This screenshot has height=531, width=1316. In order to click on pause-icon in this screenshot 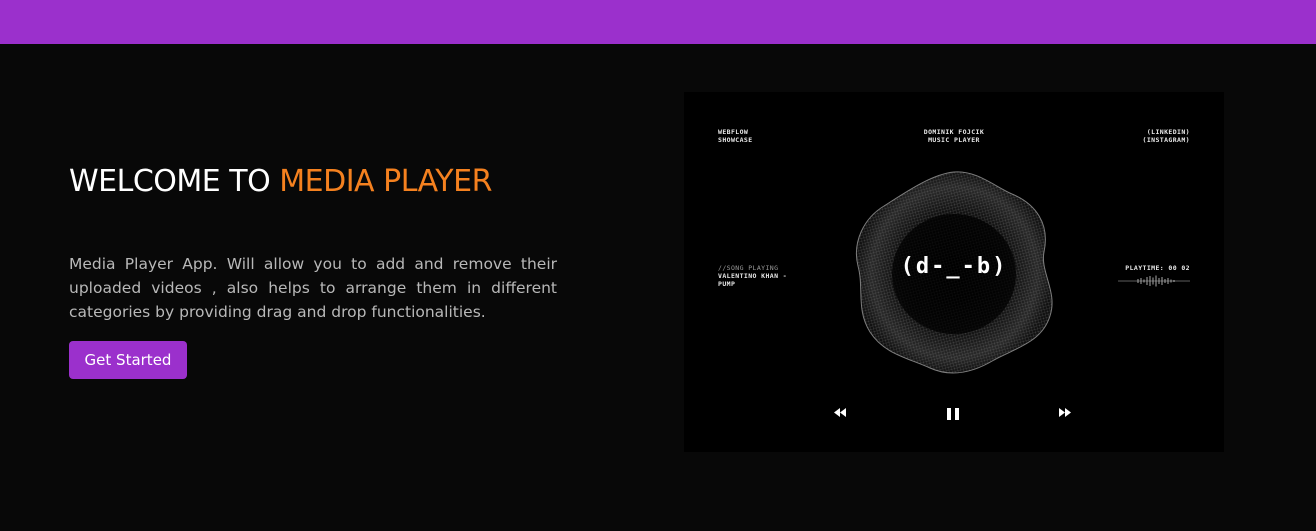, I will do `click(953, 414)`.